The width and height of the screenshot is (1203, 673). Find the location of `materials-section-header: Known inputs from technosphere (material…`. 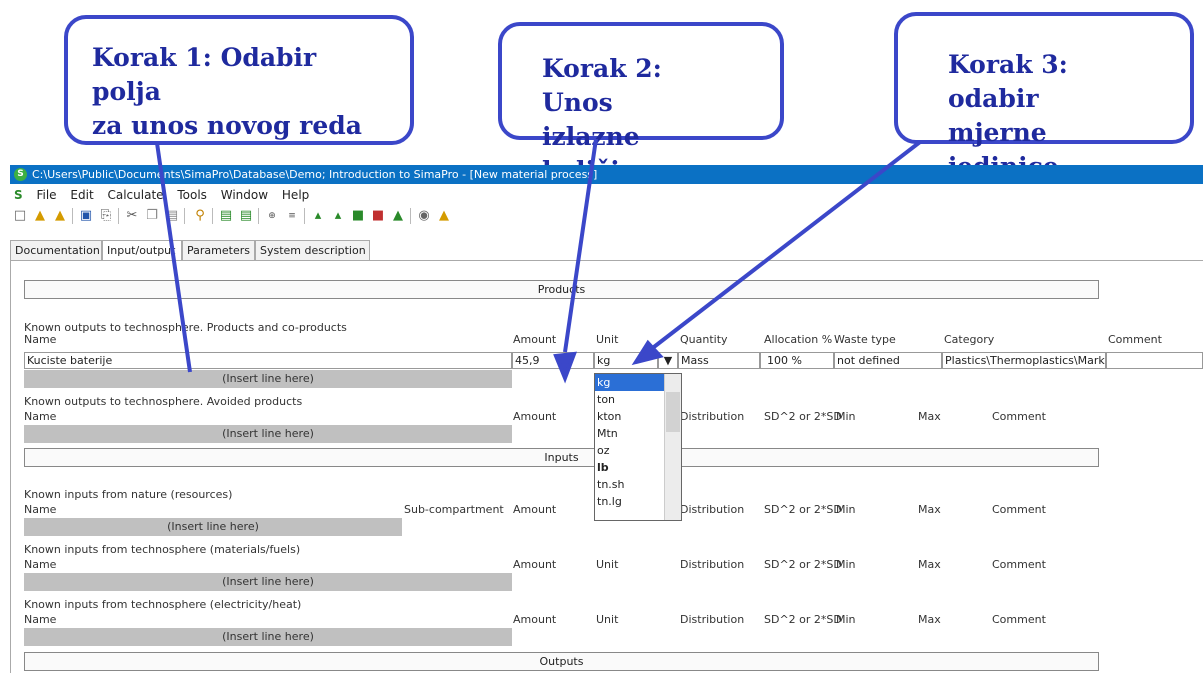

materials-section-header: Known inputs from technosphere (material… is located at coordinates (162, 549).